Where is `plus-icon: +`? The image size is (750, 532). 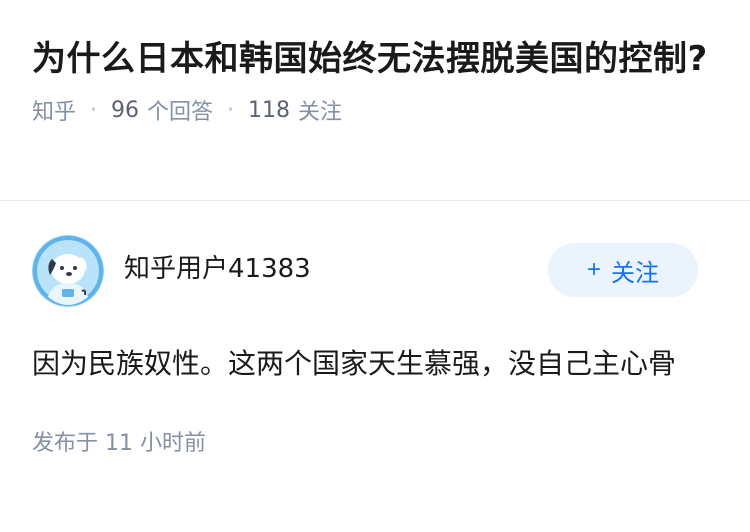 plus-icon: + is located at coordinates (593, 269).